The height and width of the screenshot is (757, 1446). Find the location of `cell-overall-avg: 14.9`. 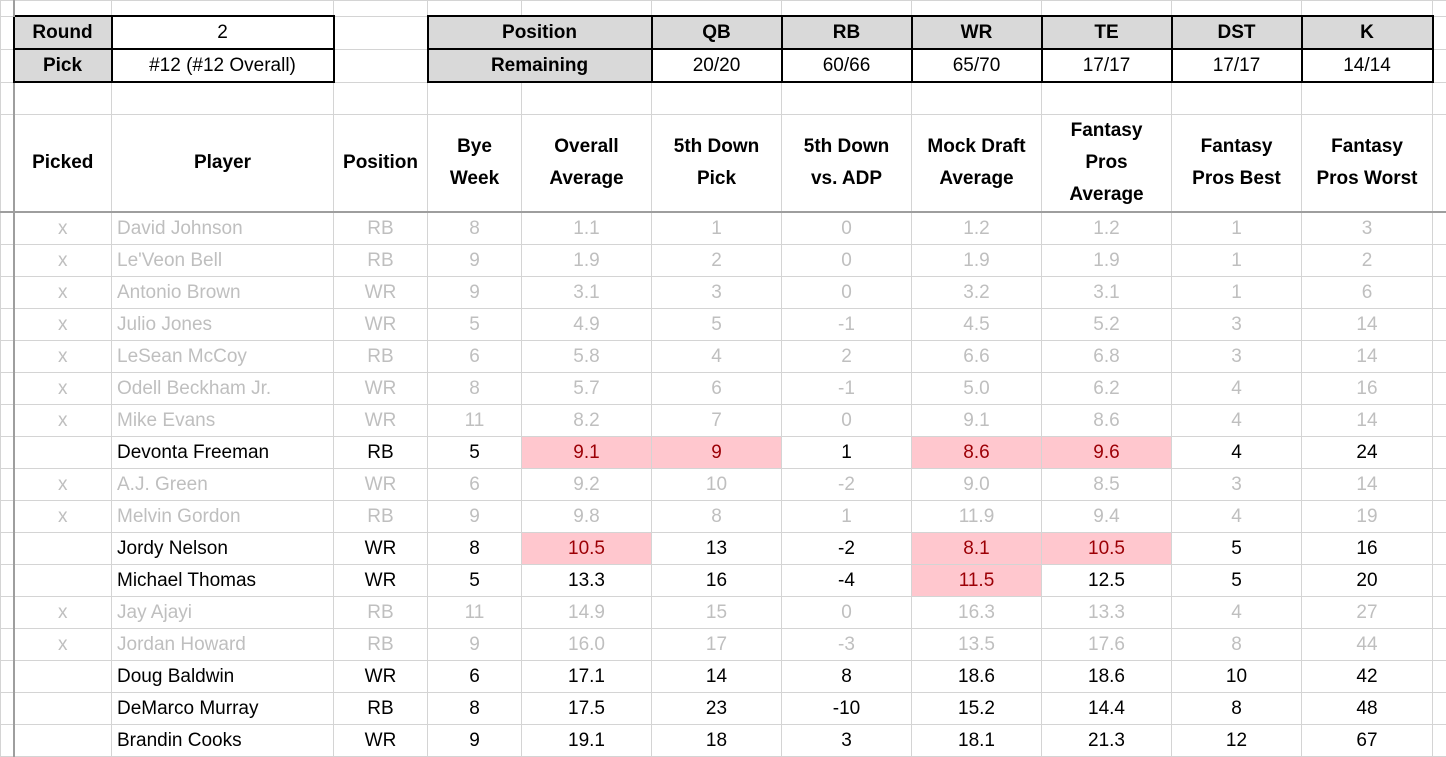

cell-overall-avg: 14.9 is located at coordinates (587, 613).